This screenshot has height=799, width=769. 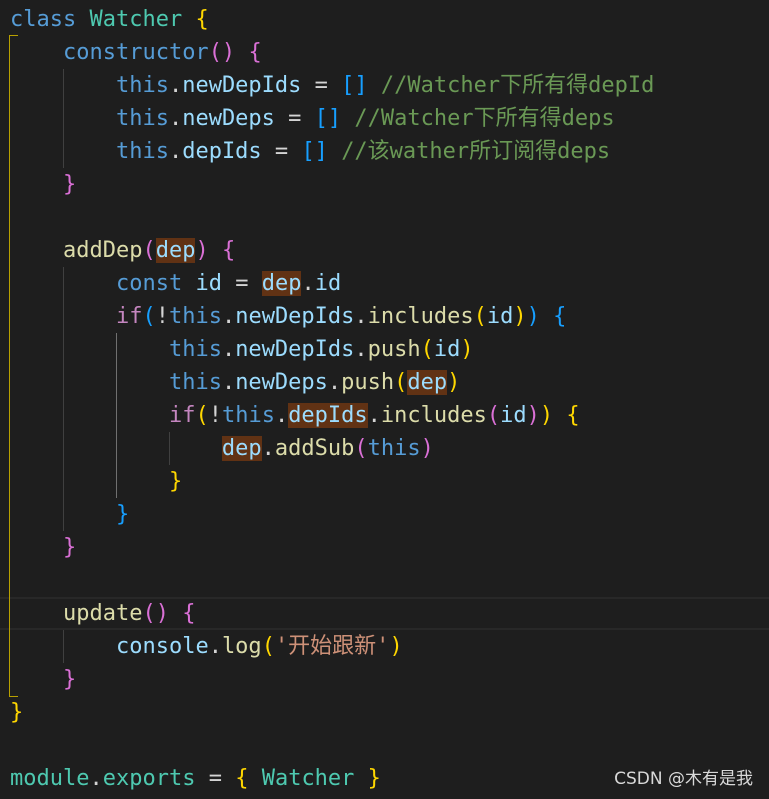 I want to click on code-line: class Watcher {, so click(x=109, y=19).